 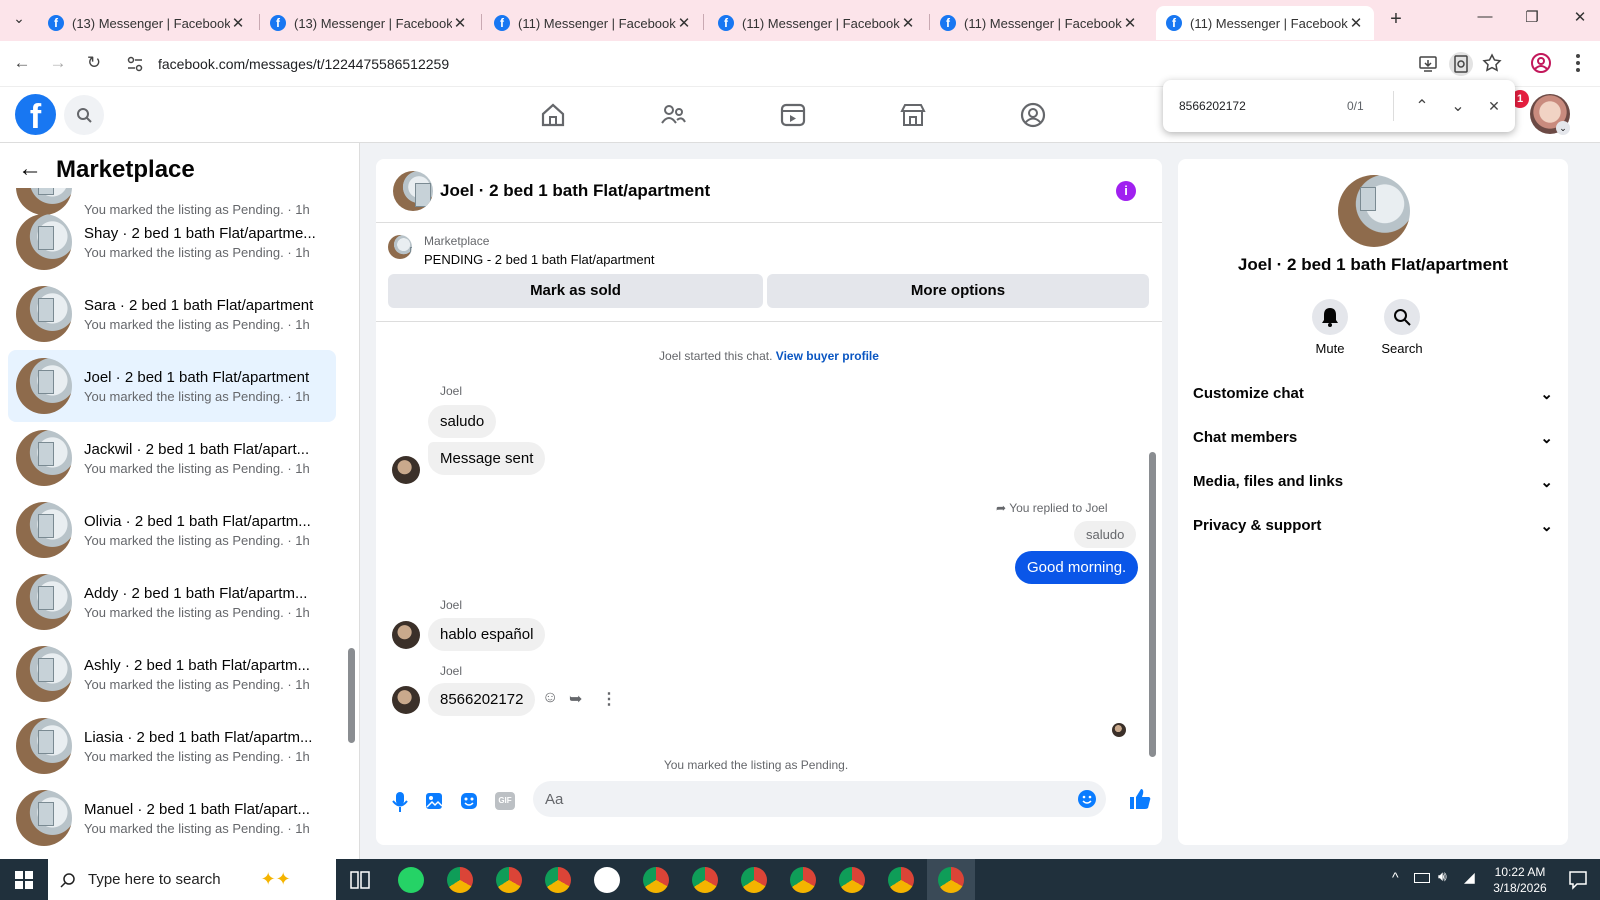 What do you see at coordinates (84, 115) in the screenshot?
I see `fb-search-button` at bounding box center [84, 115].